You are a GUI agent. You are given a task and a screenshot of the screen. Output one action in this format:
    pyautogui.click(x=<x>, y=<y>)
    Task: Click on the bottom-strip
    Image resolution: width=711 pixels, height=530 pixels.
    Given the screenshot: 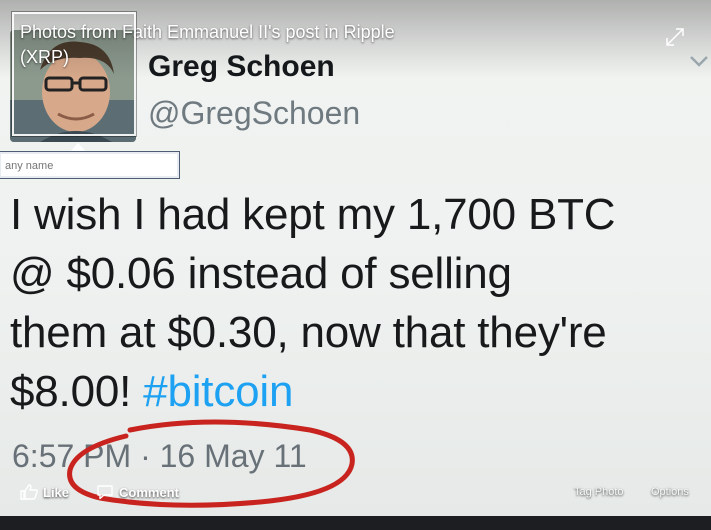 What is the action you would take?
    pyautogui.click(x=355, y=523)
    